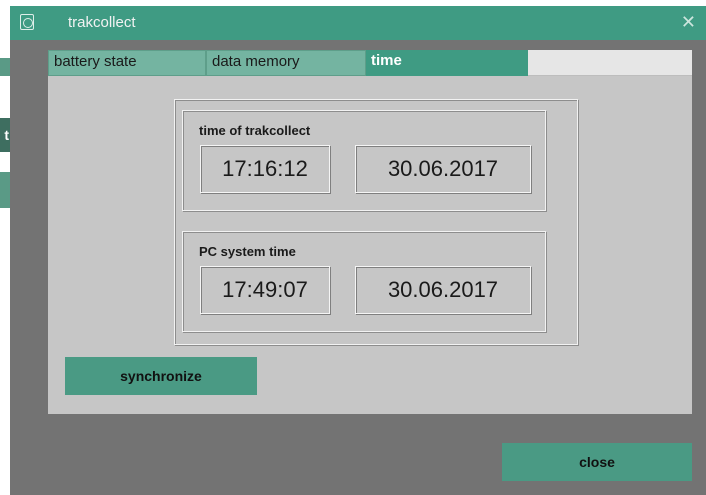 Image resolution: width=706 pixels, height=495 pixels. What do you see at coordinates (443, 290) in the screenshot?
I see `pc-date-field: 30.06.2017` at bounding box center [443, 290].